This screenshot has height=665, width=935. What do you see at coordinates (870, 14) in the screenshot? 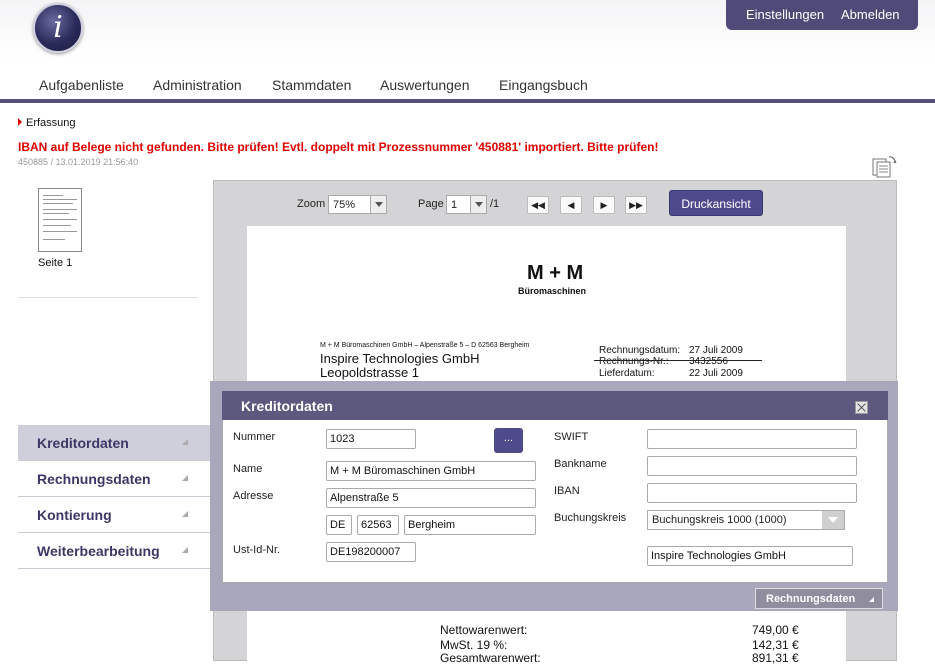
I see `logout-link: Abmelden` at bounding box center [870, 14].